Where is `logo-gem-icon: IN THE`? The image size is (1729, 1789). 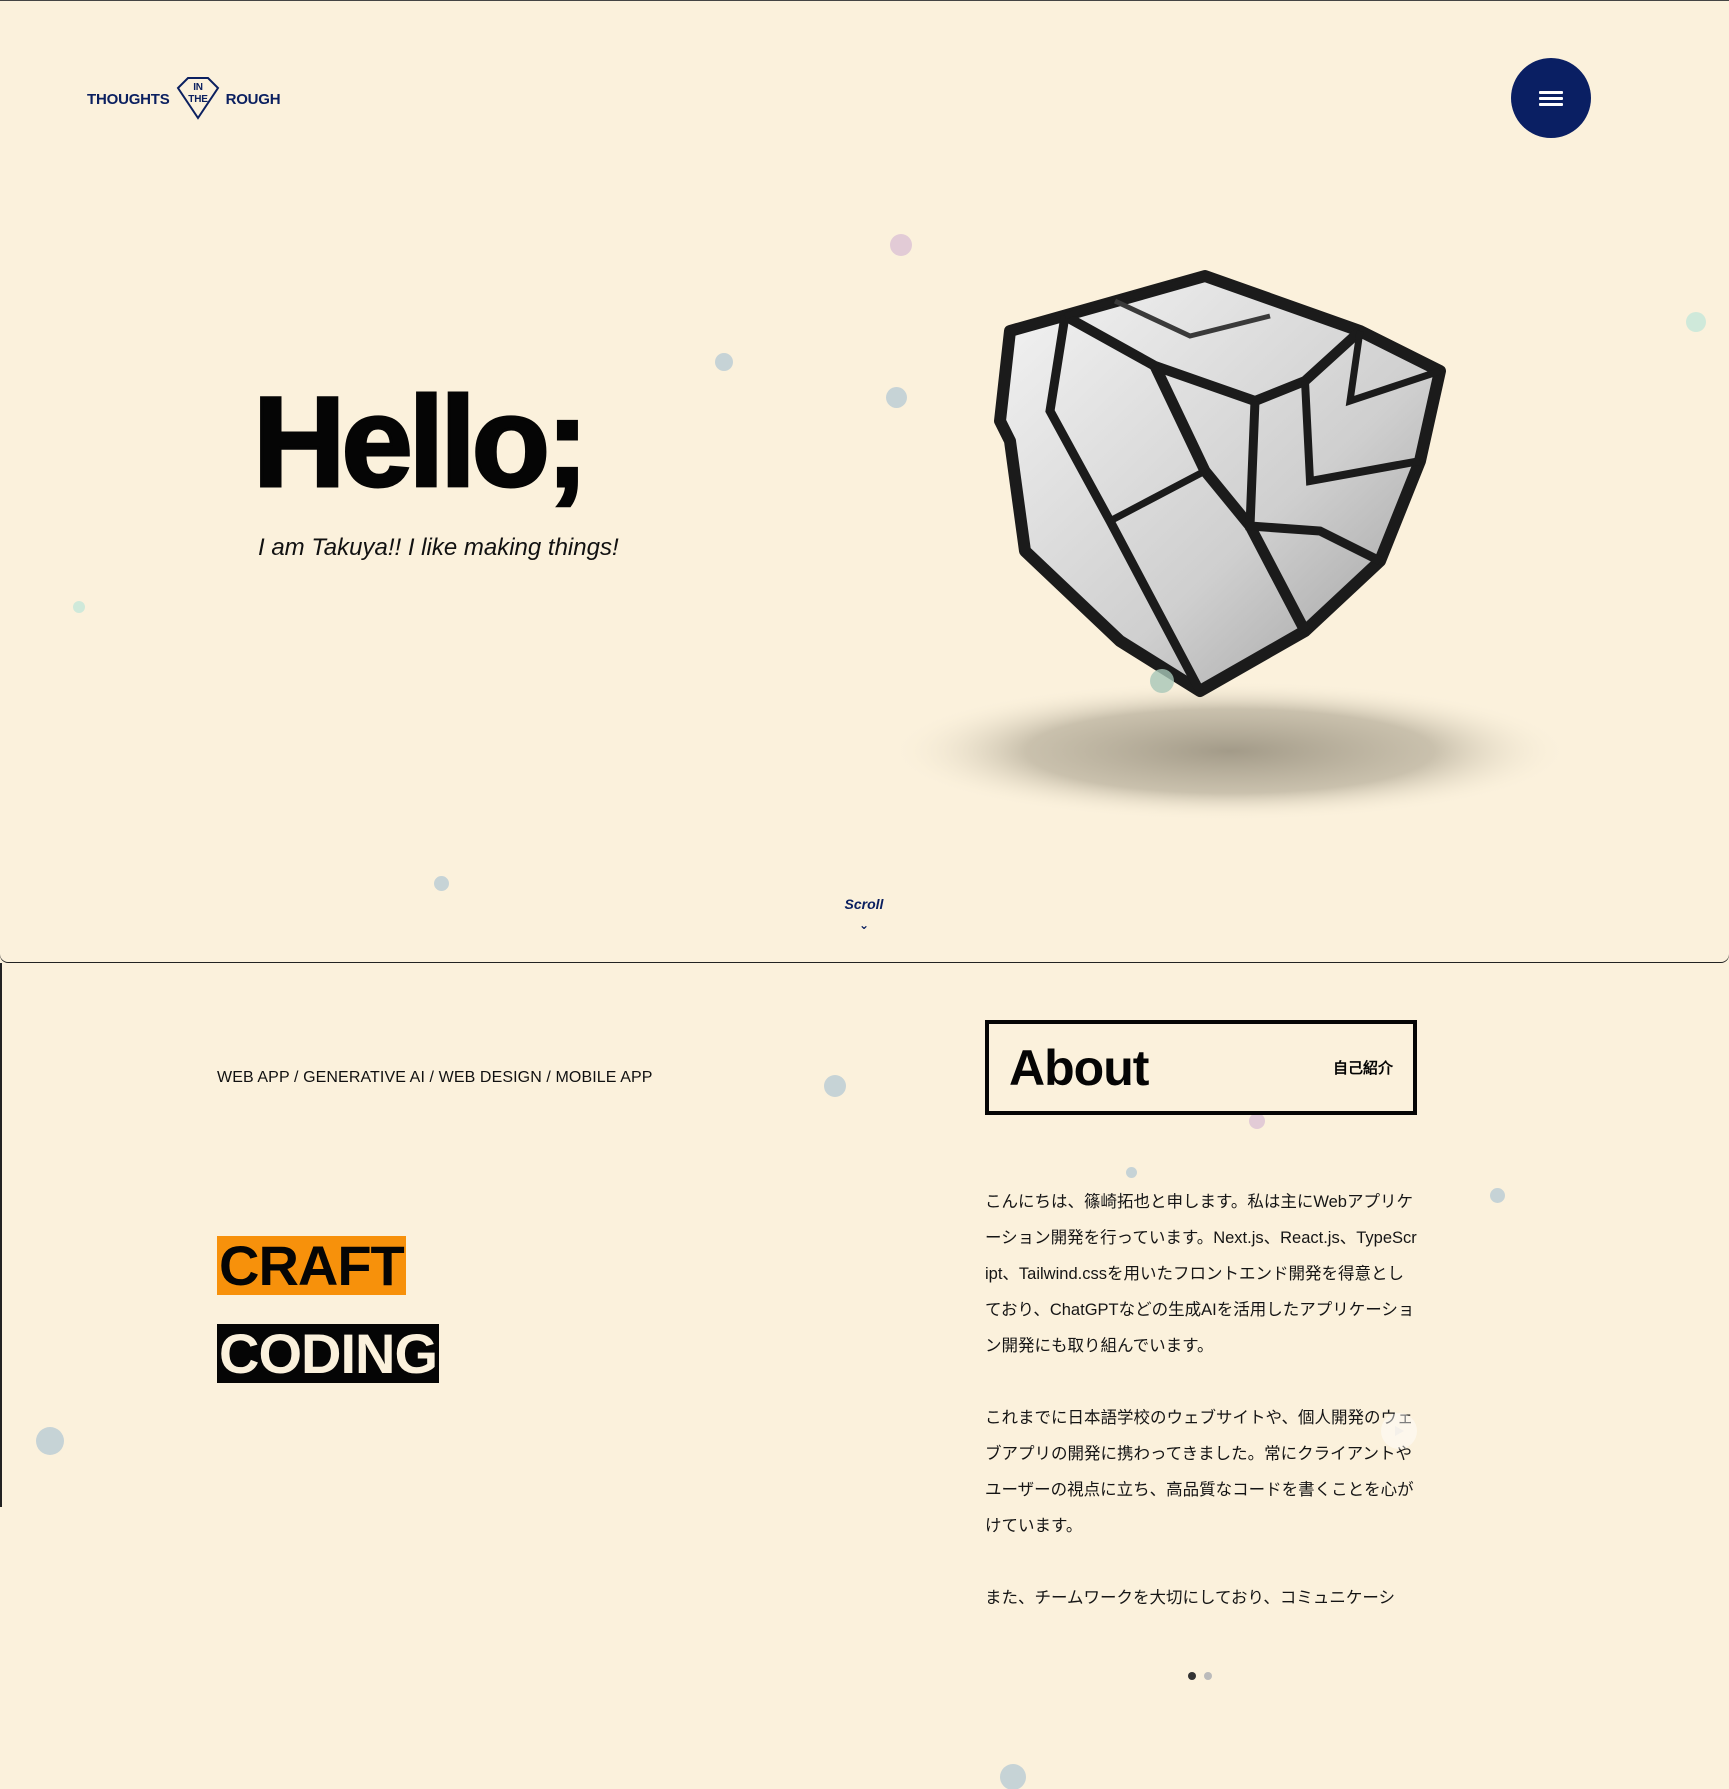 logo-gem-icon: IN THE is located at coordinates (198, 99).